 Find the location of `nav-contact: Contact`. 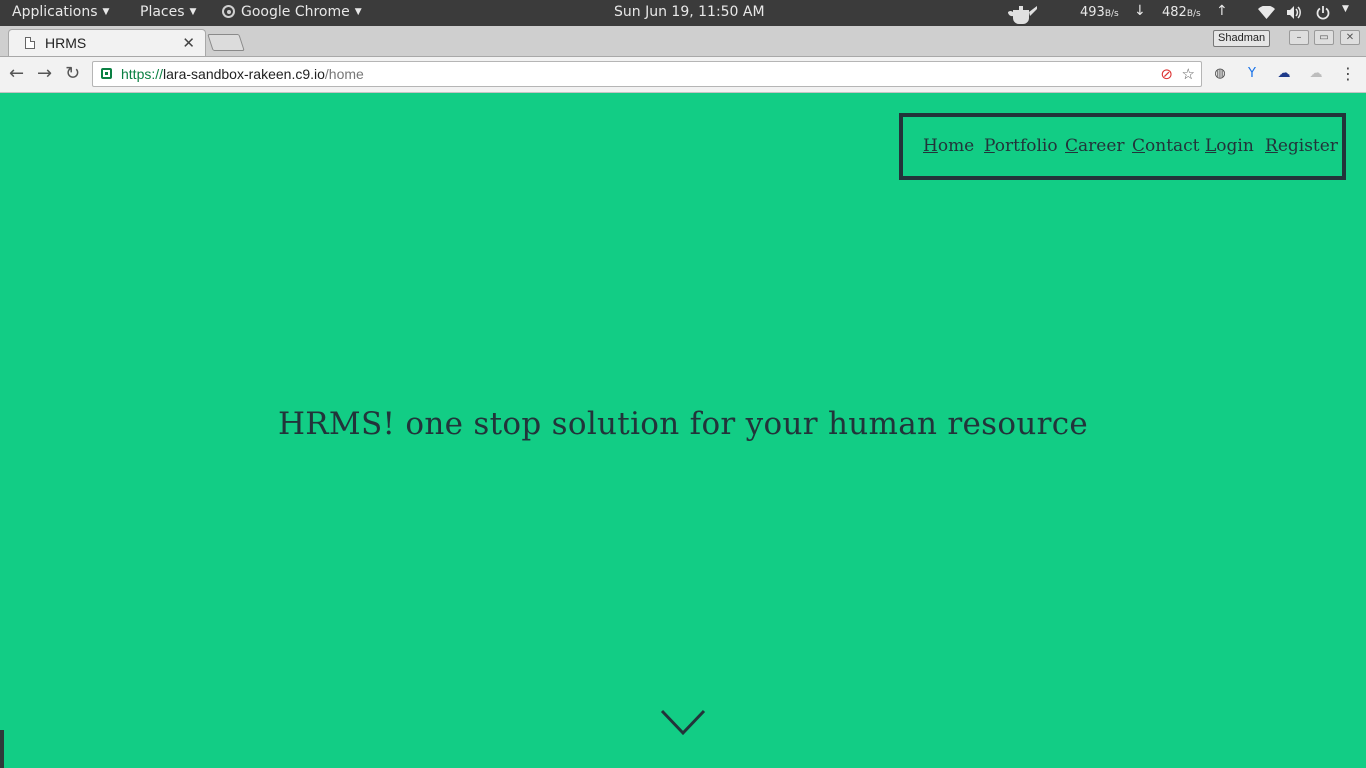

nav-contact: Contact is located at coordinates (1166, 146).